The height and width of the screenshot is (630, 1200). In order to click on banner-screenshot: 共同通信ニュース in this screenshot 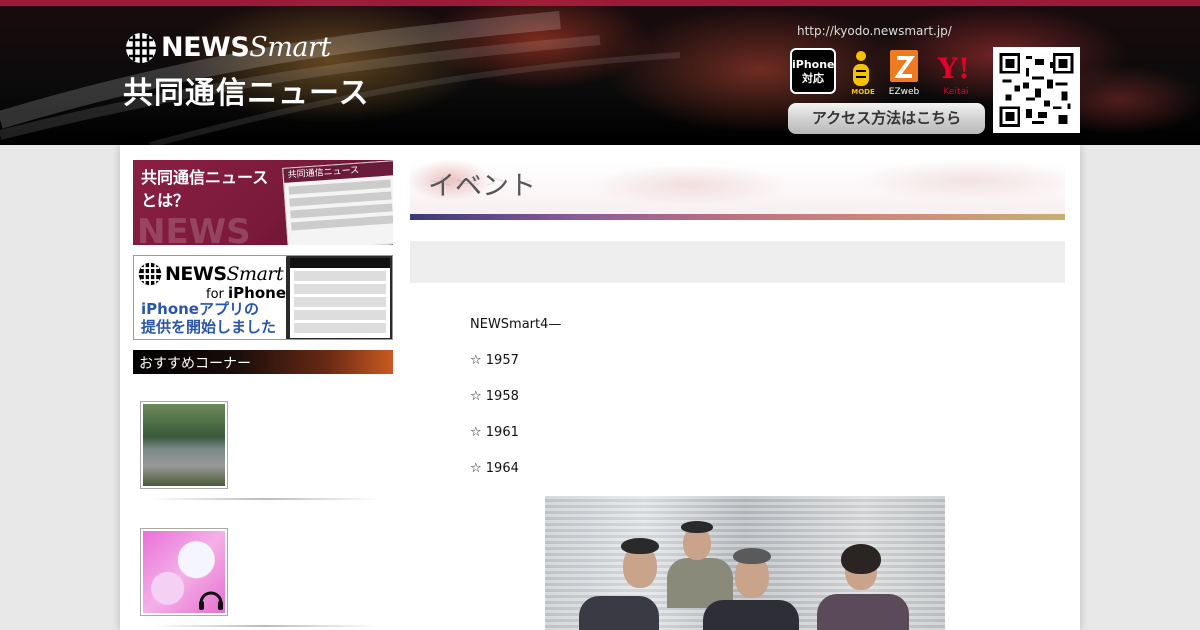, I will do `click(337, 202)`.